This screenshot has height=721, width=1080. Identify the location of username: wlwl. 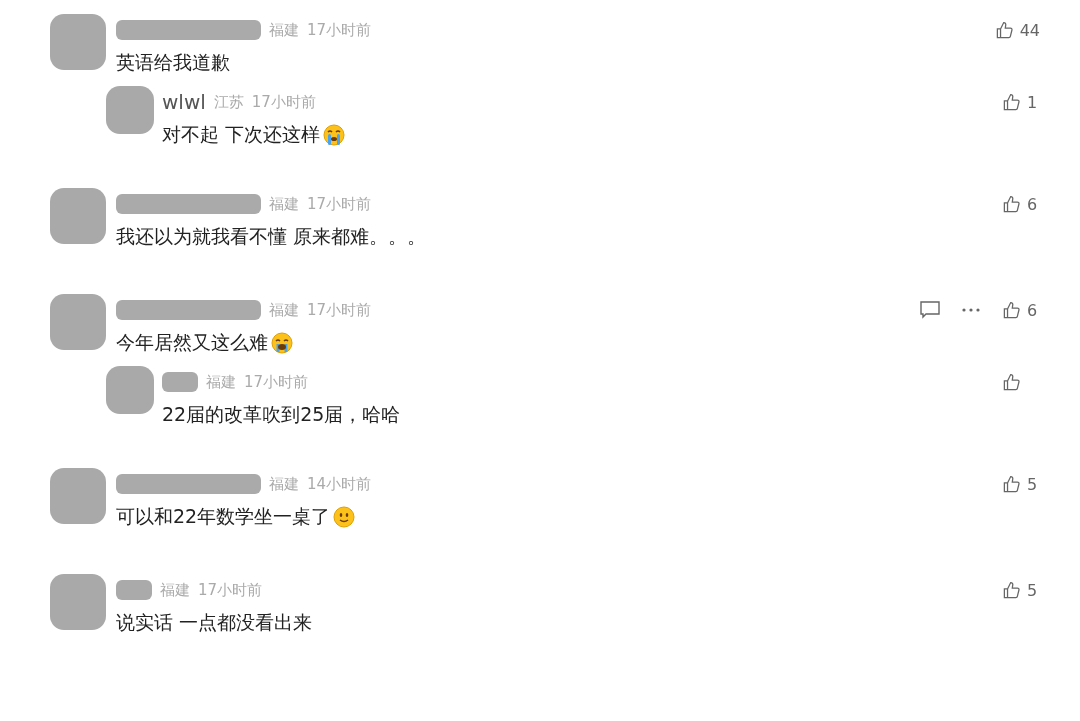
(184, 102).